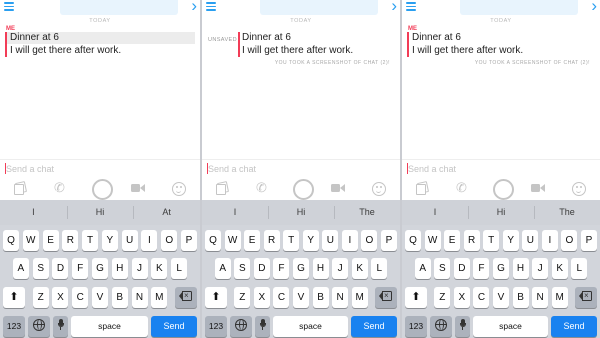 The height and width of the screenshot is (338, 600). What do you see at coordinates (242, 268) in the screenshot?
I see `key-s: S` at bounding box center [242, 268].